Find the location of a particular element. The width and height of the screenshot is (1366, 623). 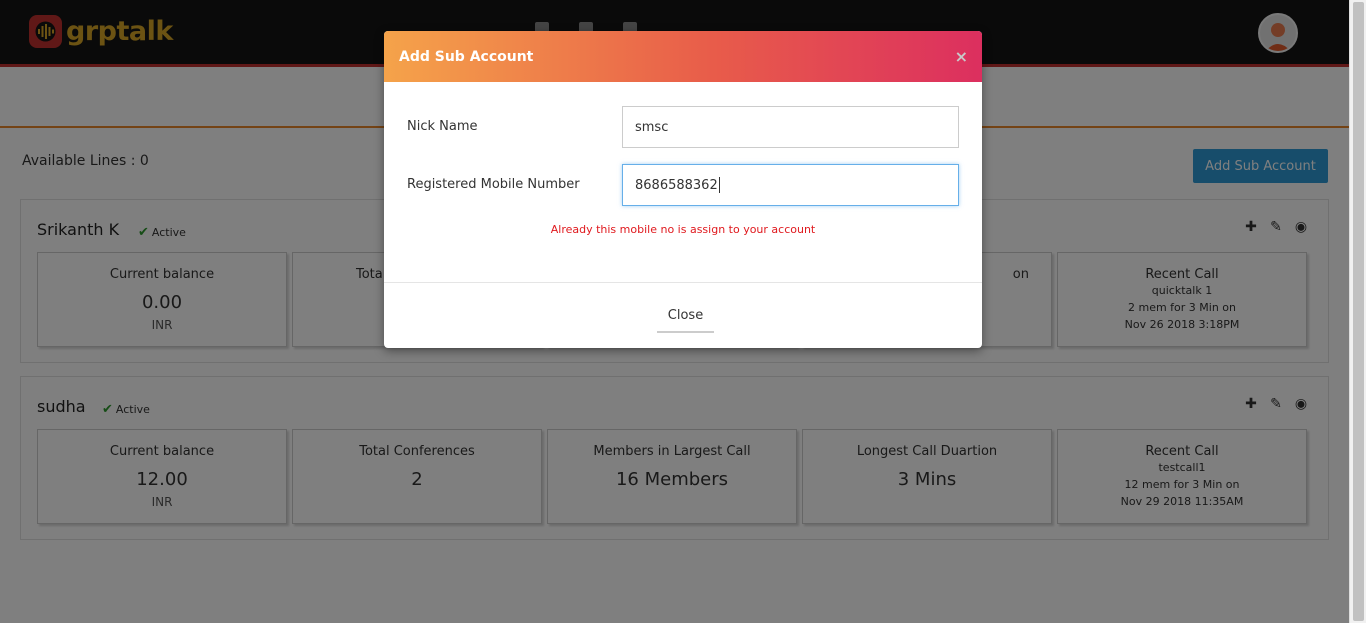

nick-name-input: smsc is located at coordinates (790, 127).